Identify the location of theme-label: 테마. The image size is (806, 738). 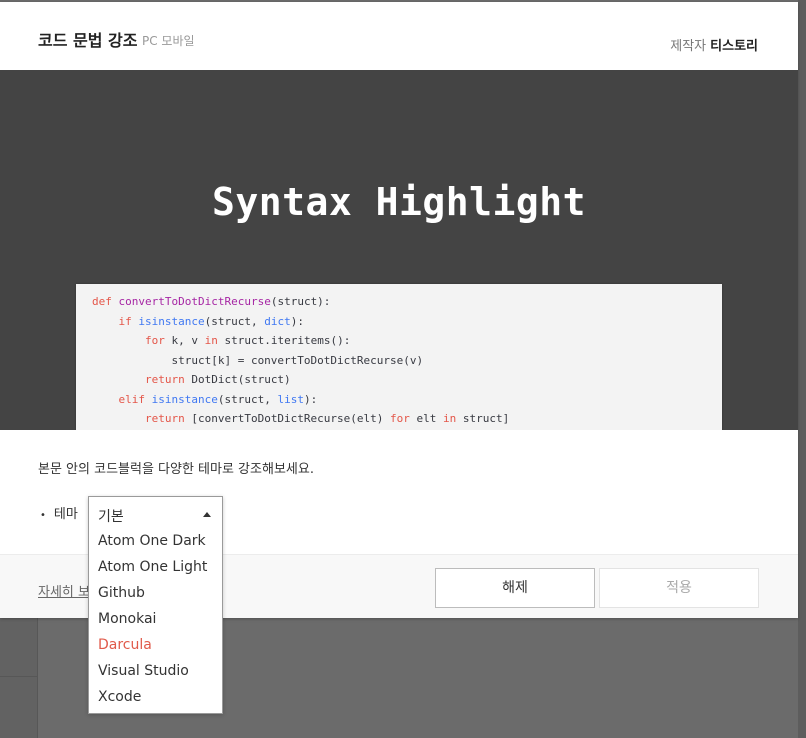
(65, 514).